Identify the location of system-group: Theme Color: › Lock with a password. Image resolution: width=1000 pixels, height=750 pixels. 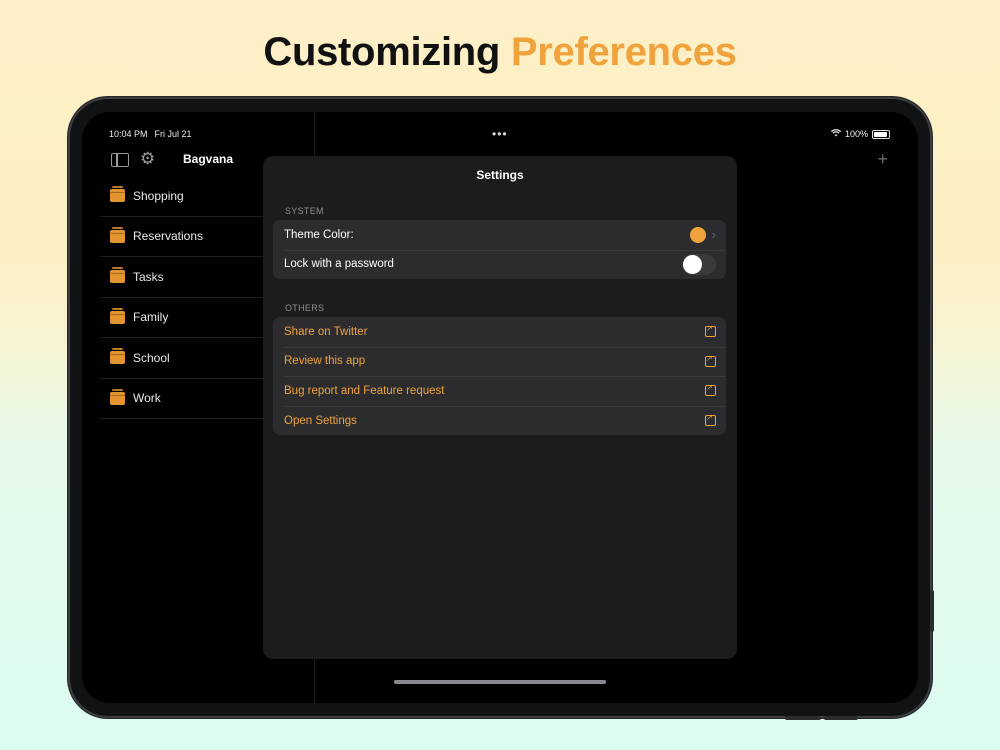
(499, 250).